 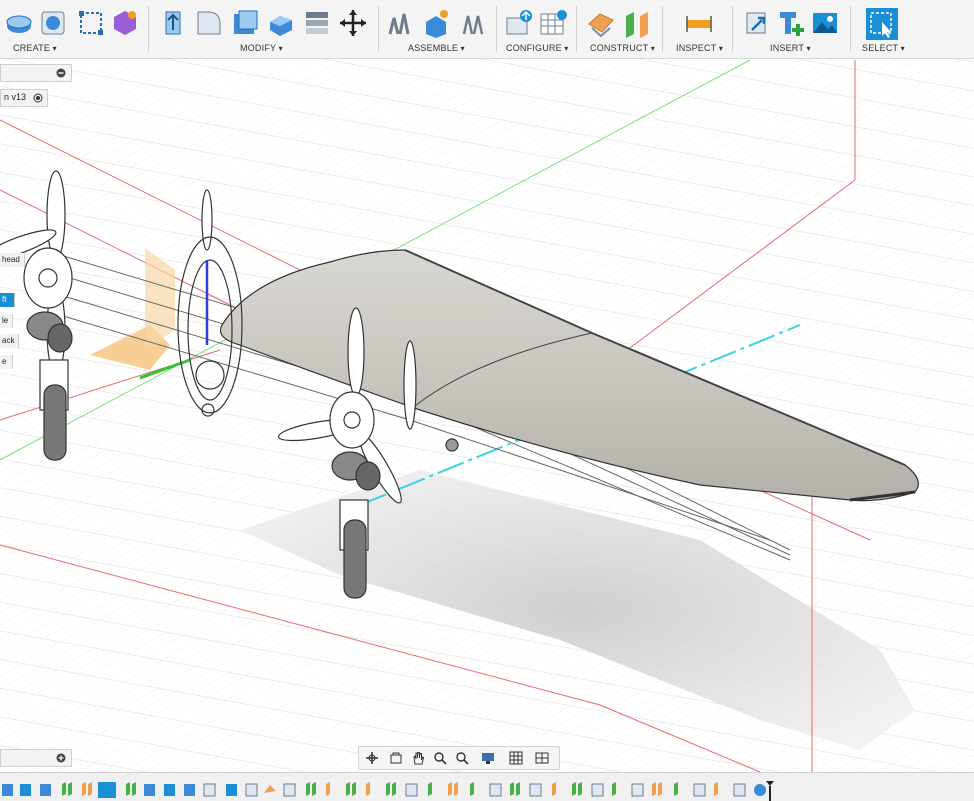 What do you see at coordinates (770, 791) in the screenshot?
I see `timeline-marker` at bounding box center [770, 791].